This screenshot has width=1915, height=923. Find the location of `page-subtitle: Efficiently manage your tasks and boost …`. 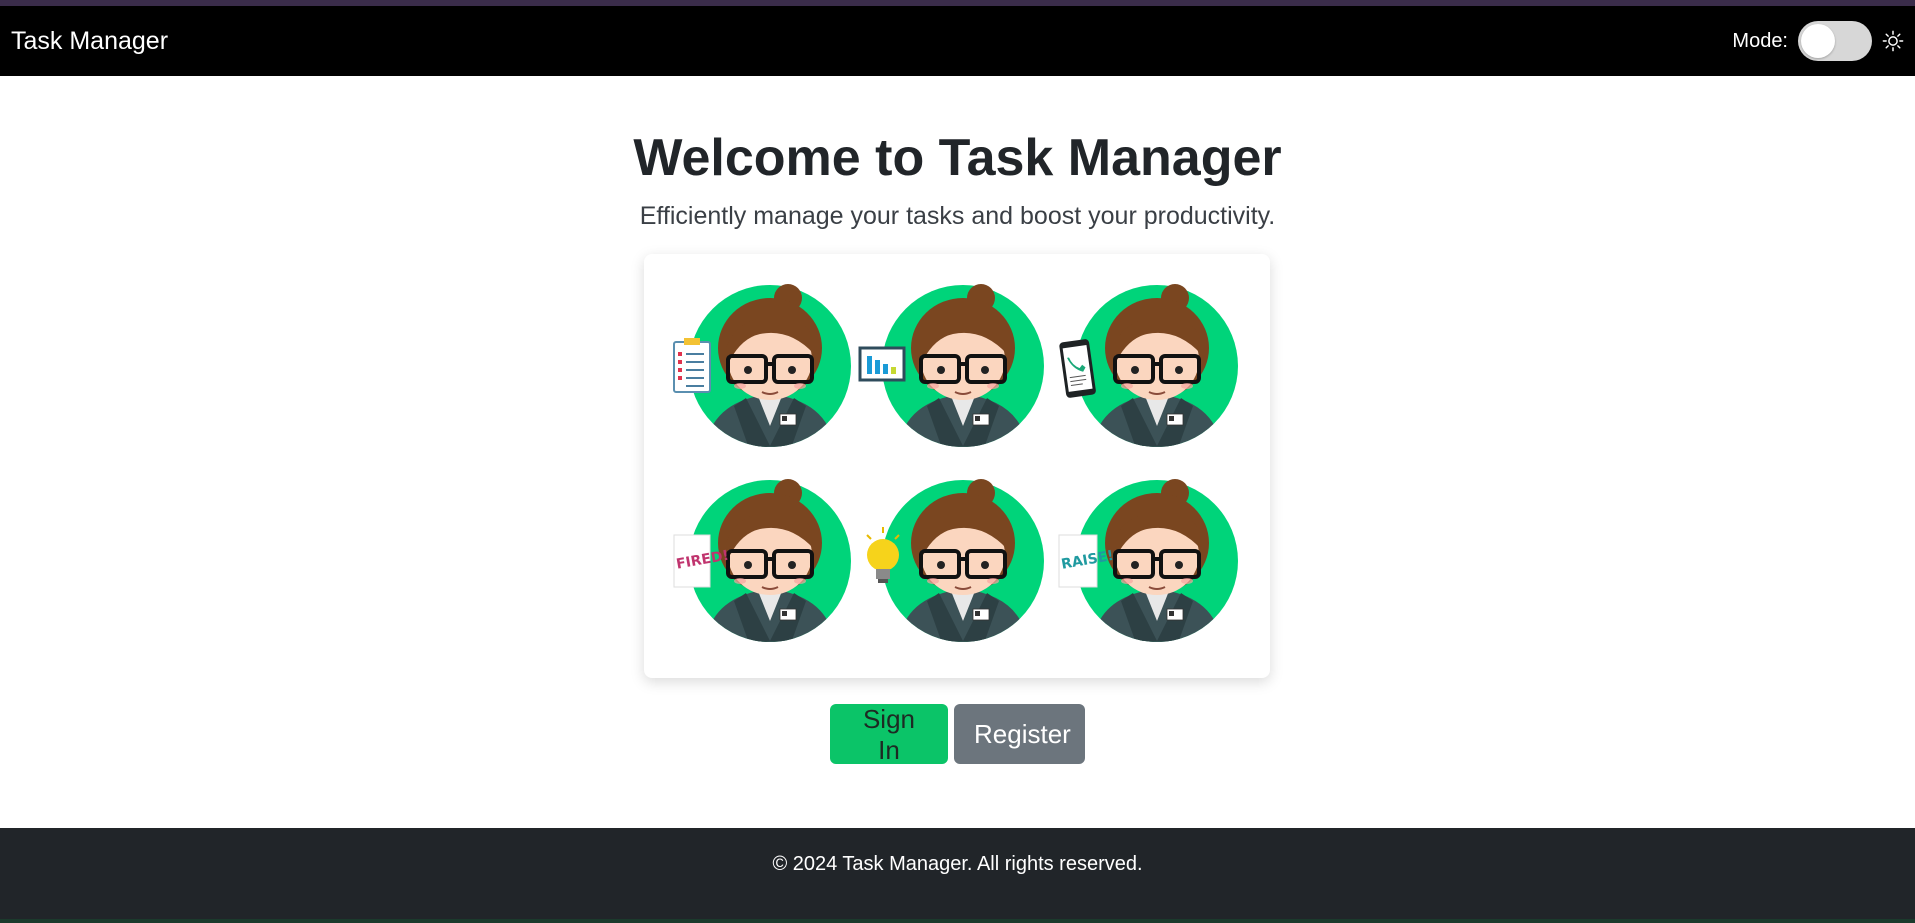

page-subtitle: Efficiently manage your tasks and boost … is located at coordinates (957, 216).